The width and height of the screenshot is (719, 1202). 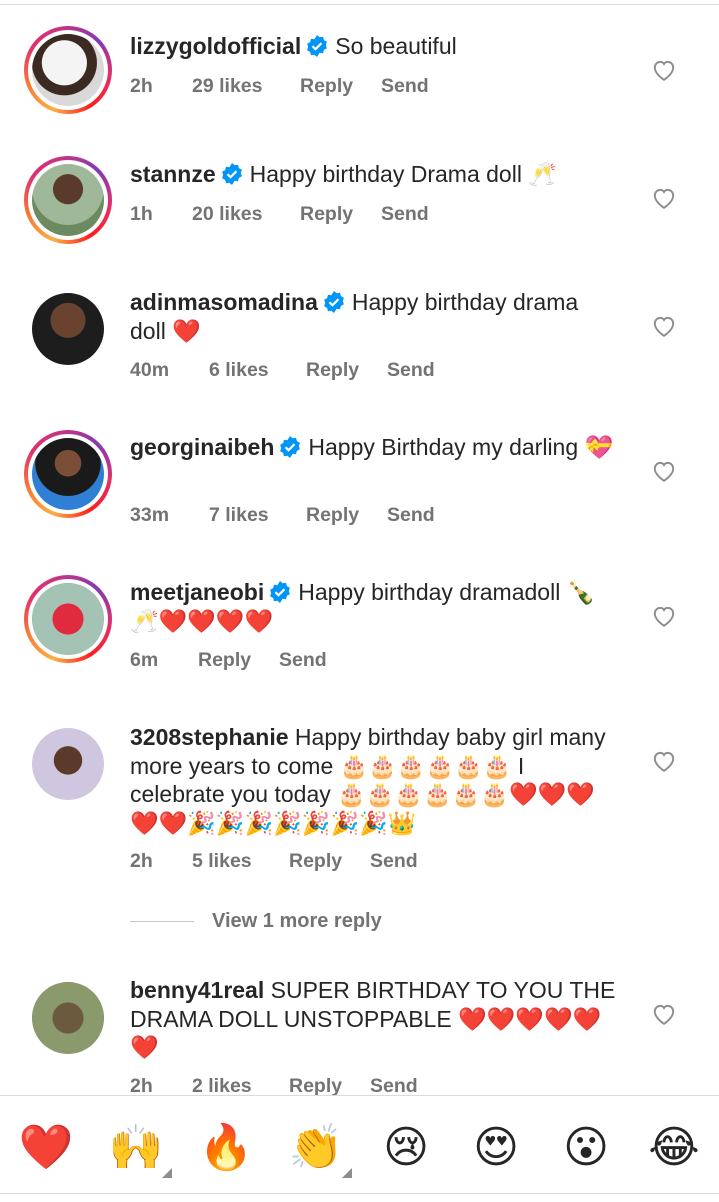 I want to click on comment-text-block: georginaibeh Happy Birthday my darling 💝, so click(x=375, y=447).